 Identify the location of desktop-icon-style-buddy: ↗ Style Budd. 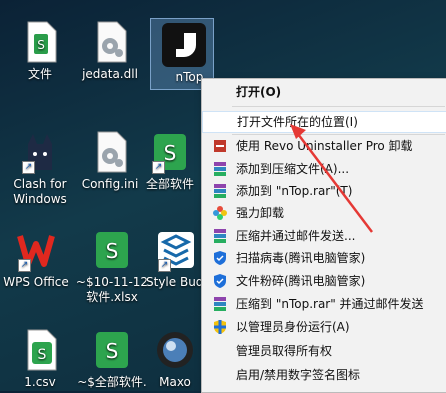
(179, 259).